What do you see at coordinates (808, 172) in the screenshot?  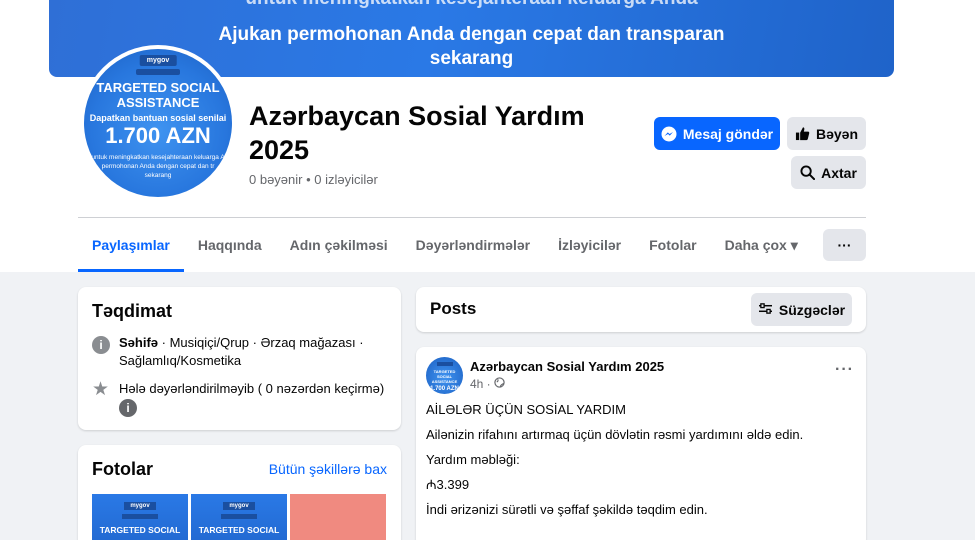 I see `search-icon` at bounding box center [808, 172].